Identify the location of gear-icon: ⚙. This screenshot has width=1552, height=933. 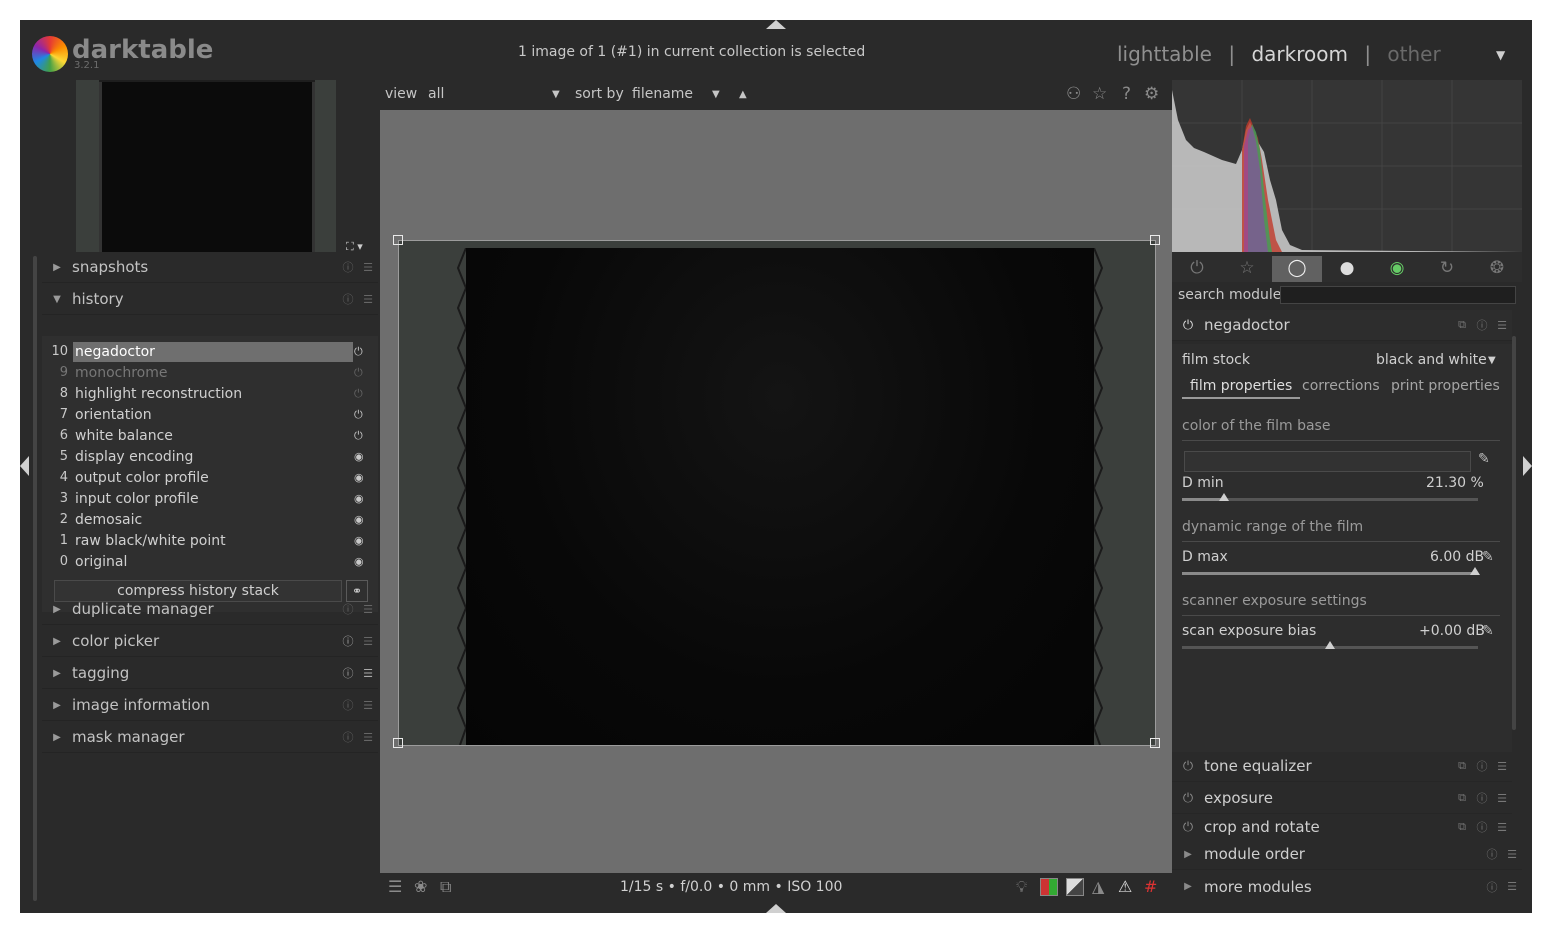
(1151, 94).